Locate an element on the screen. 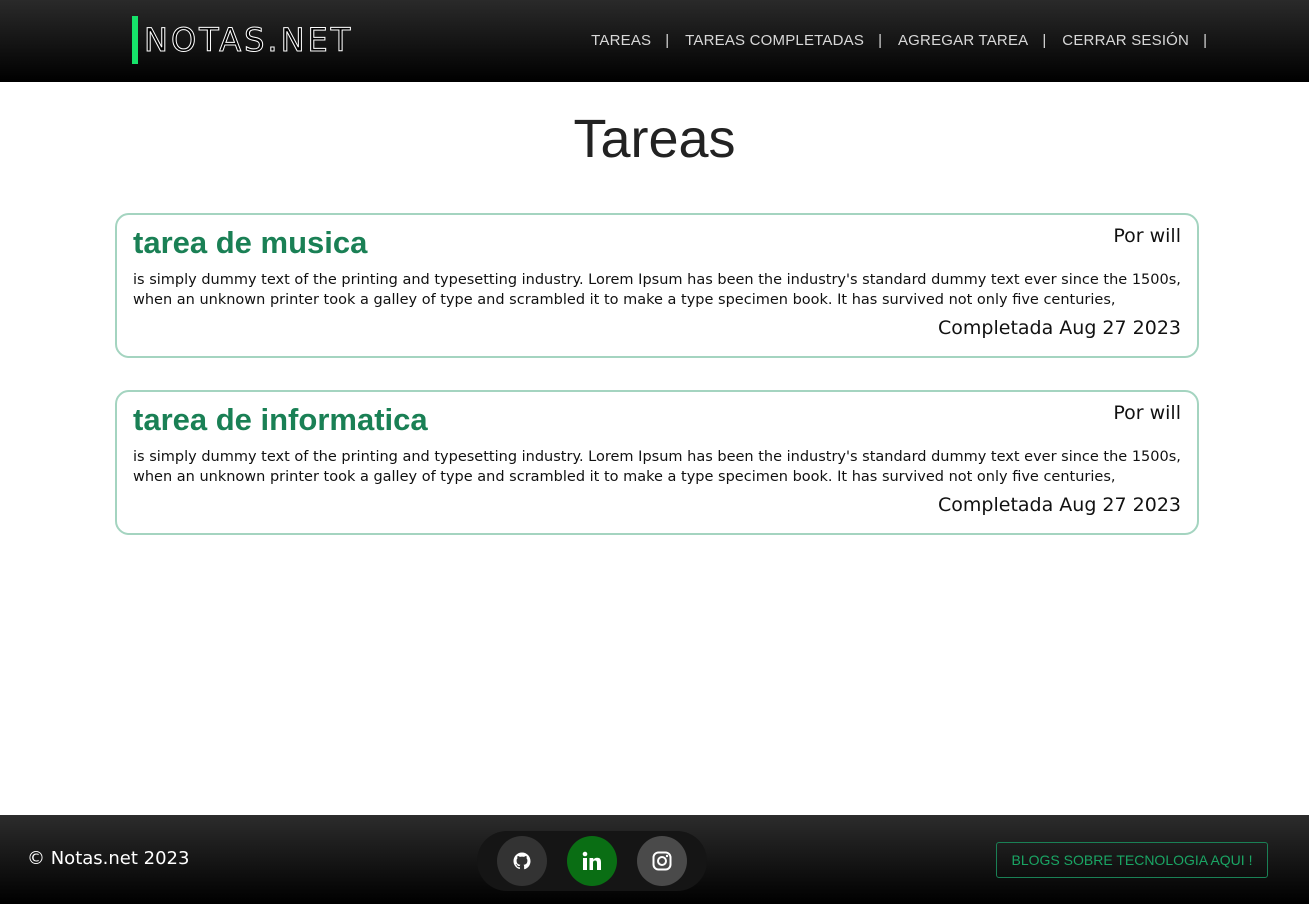  instagram-link is located at coordinates (662, 861).